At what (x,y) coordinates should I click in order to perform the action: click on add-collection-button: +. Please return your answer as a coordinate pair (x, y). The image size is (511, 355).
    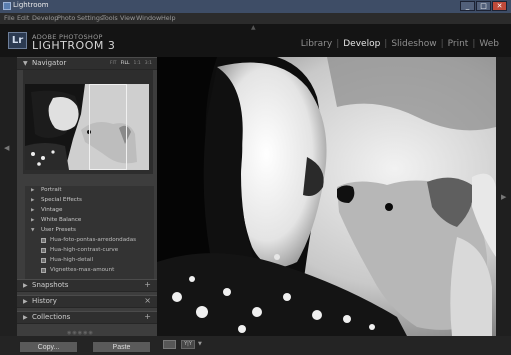
    Looking at the image, I should click on (147, 316).